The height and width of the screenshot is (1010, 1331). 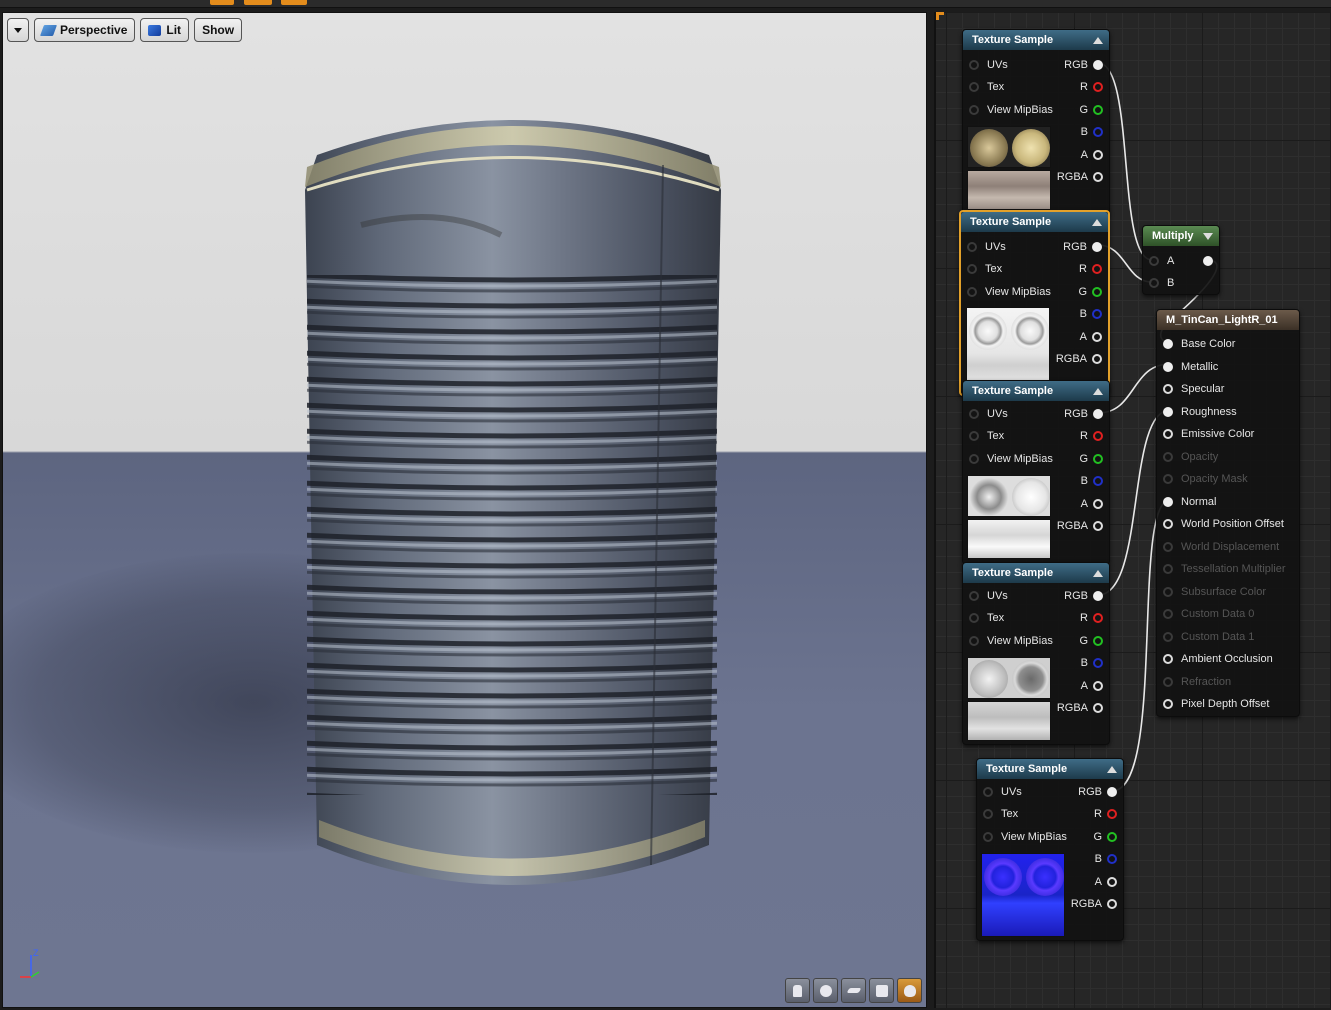 What do you see at coordinates (1190, 367) in the screenshot?
I see `material-input-metallic: Metallic` at bounding box center [1190, 367].